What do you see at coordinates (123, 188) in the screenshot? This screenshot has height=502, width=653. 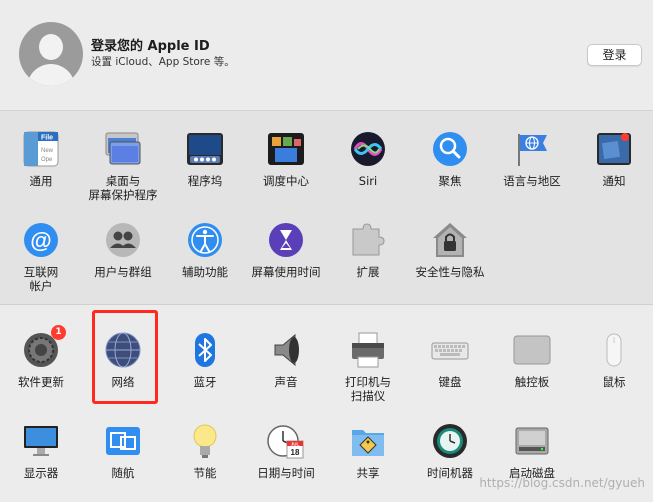 I see `pref-label: 桌面与 屏幕保护程序` at bounding box center [123, 188].